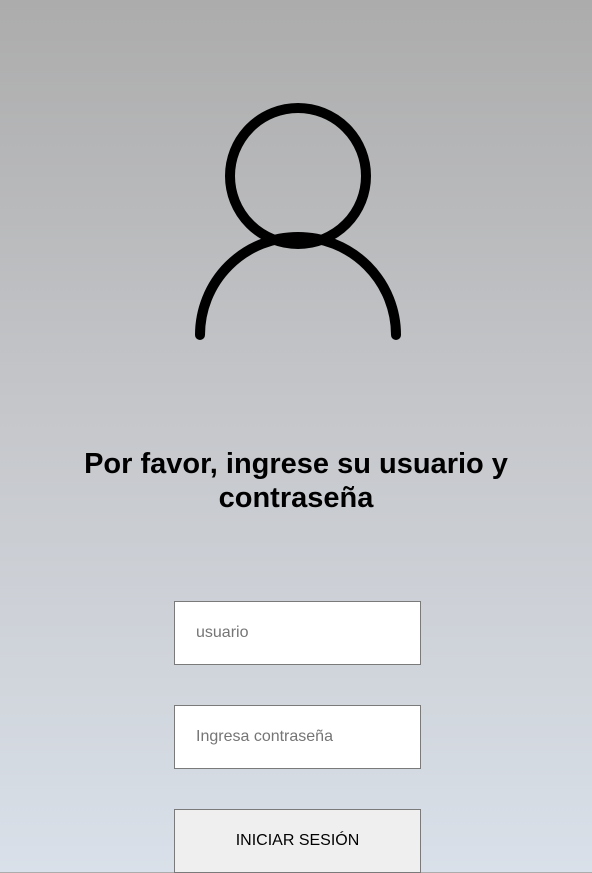 The image size is (592, 873). I want to click on username-input, so click(297, 633).